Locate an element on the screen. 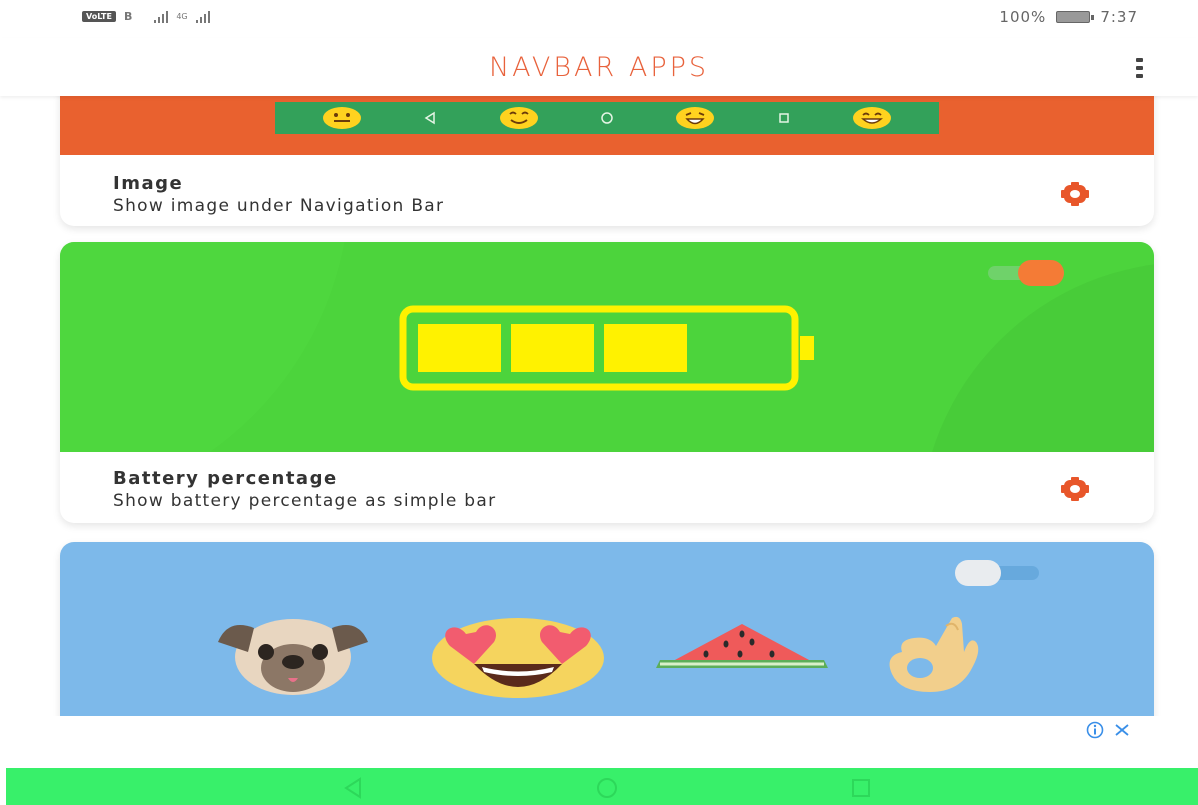  emoji-toggle is located at coordinates (997, 573).